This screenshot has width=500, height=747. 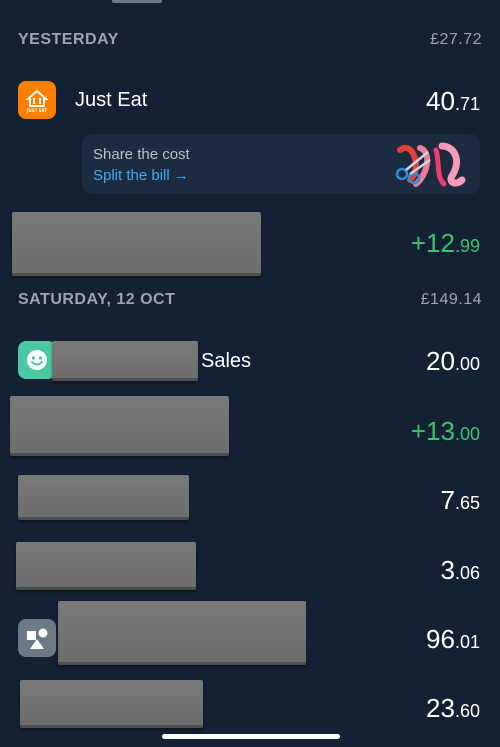 I want to click on amount-pounds: +13, so click(x=432, y=431).